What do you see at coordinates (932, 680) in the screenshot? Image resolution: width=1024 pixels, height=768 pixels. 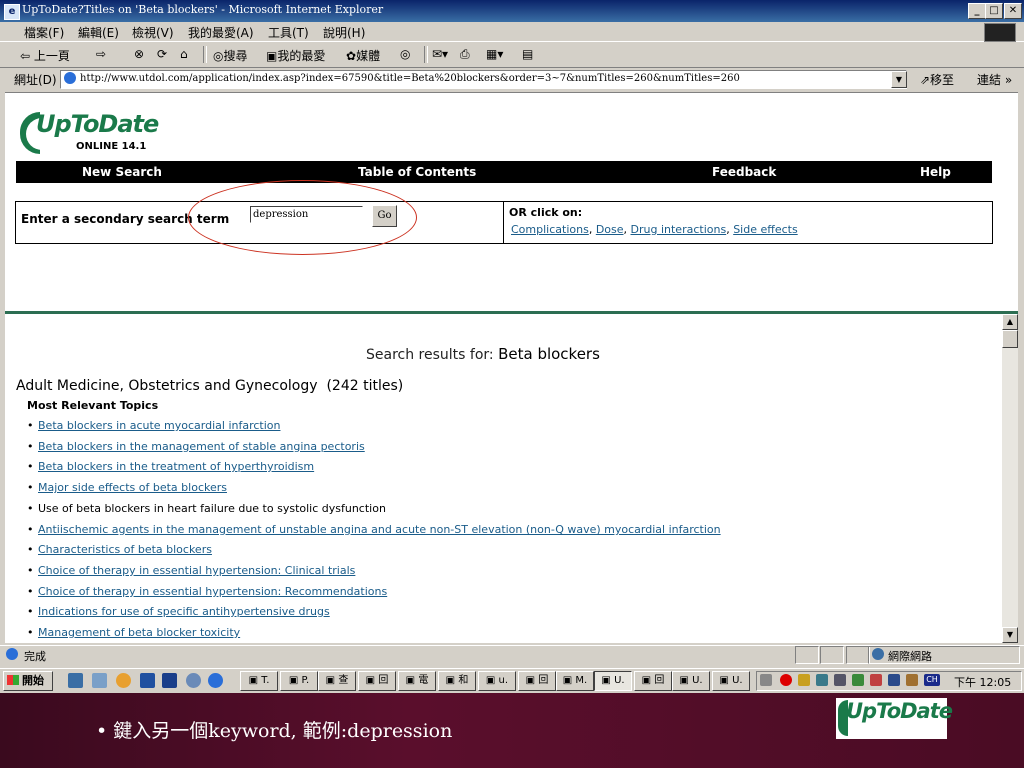 I see `language-icon: CH` at bounding box center [932, 680].